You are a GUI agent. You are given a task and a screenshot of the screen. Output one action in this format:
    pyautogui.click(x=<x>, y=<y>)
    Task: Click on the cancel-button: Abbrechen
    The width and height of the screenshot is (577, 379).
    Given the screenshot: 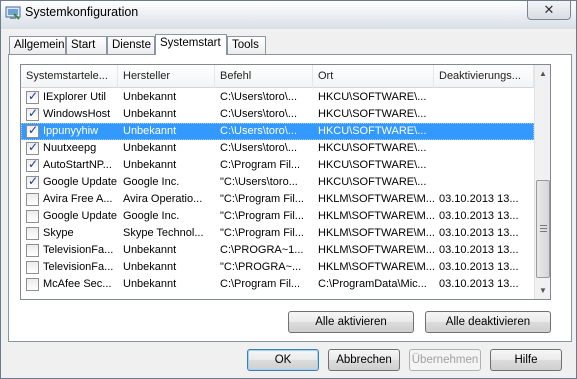 What is the action you would take?
    pyautogui.click(x=364, y=360)
    